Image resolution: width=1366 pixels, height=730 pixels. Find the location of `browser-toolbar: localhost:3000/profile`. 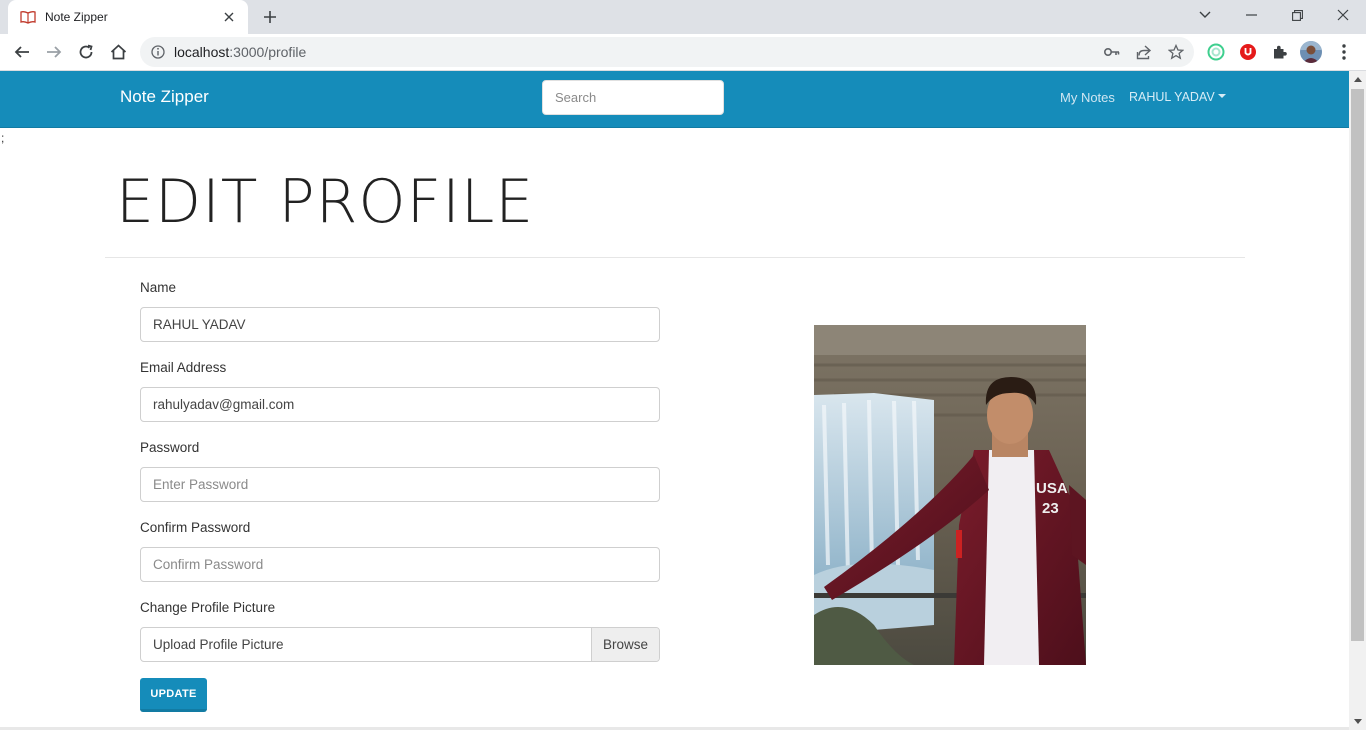

browser-toolbar: localhost:3000/profile is located at coordinates (683, 52).